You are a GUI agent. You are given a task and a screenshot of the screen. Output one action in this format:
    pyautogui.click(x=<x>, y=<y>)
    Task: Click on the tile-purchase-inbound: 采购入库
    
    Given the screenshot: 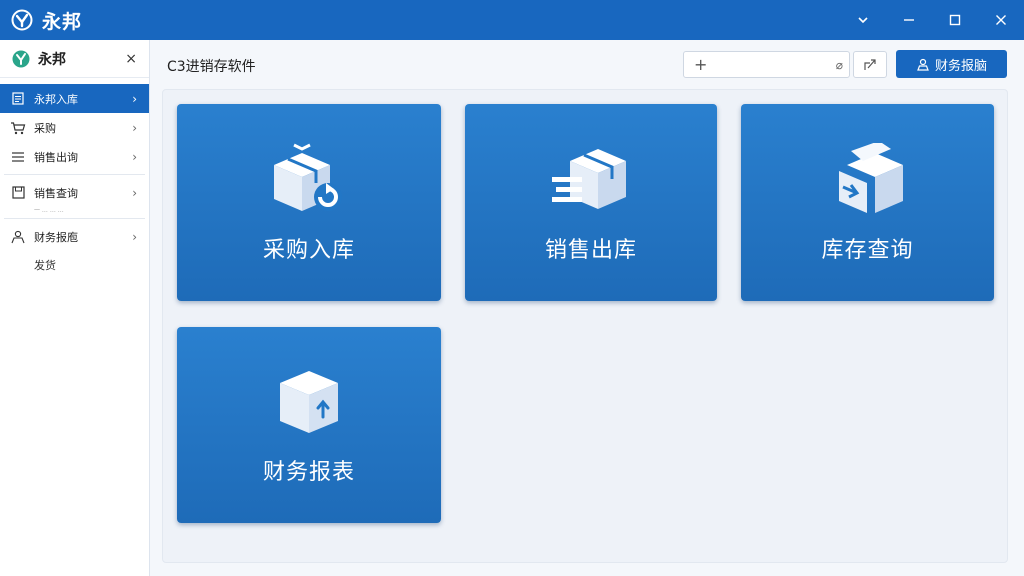 What is the action you would take?
    pyautogui.click(x=309, y=202)
    